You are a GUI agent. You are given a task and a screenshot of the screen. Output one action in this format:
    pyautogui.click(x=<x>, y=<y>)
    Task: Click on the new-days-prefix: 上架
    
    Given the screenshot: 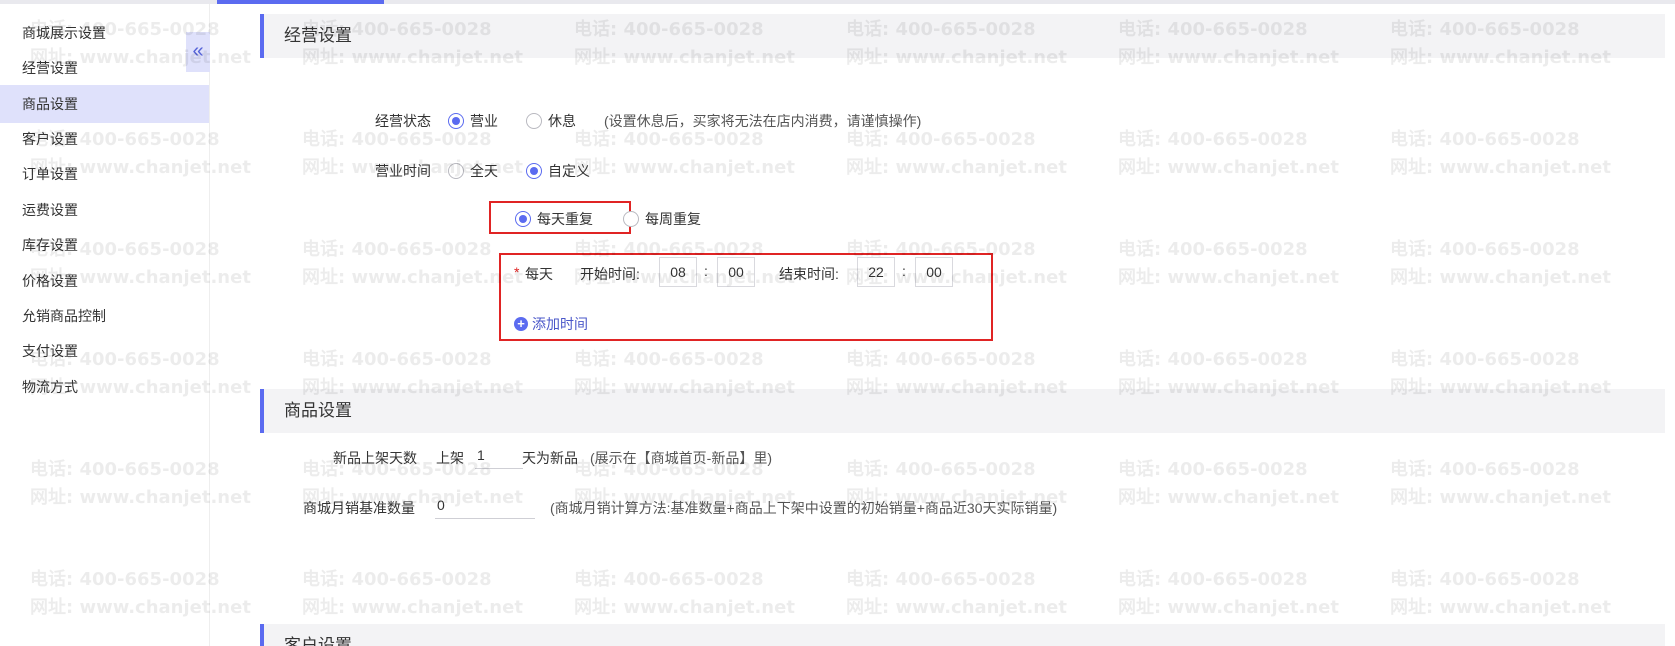 What is the action you would take?
    pyautogui.click(x=450, y=458)
    